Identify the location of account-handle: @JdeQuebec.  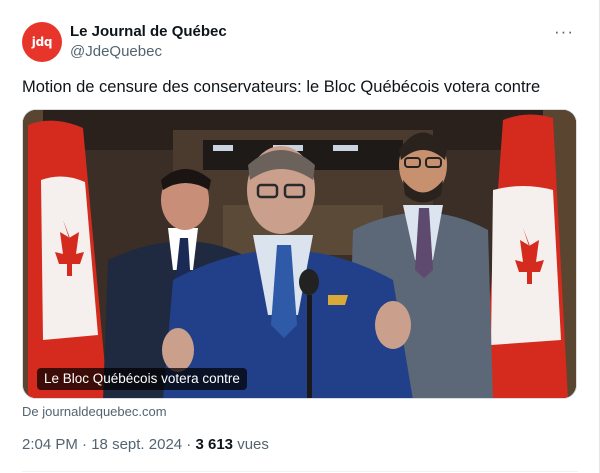
(116, 51).